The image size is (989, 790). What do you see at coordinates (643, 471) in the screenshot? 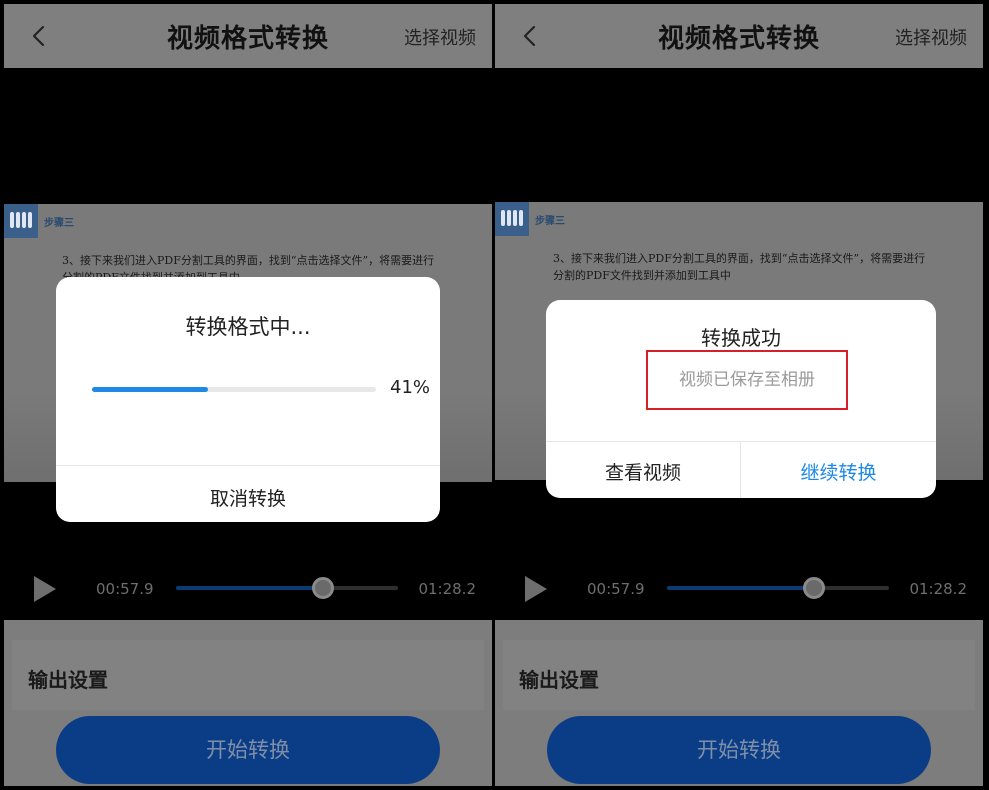
I see `view-video-button: 查看视频` at bounding box center [643, 471].